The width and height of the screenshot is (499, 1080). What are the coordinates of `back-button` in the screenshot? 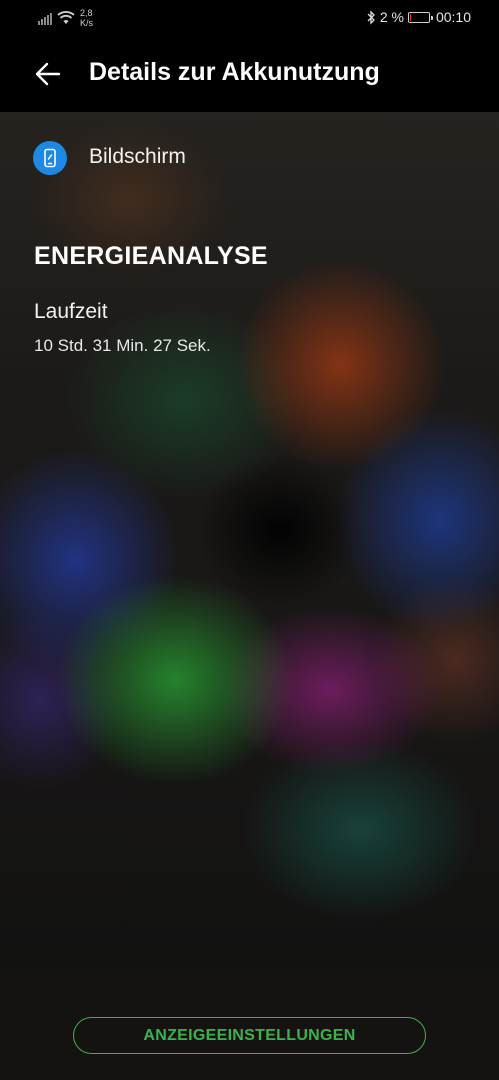 It's located at (48, 74).